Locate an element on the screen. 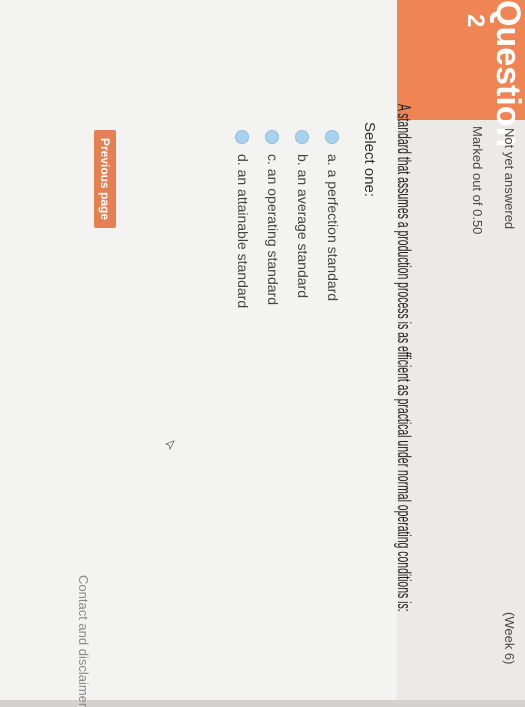 This screenshot has width=525, height=707. select-one-label: Select one: is located at coordinates (369, 160).